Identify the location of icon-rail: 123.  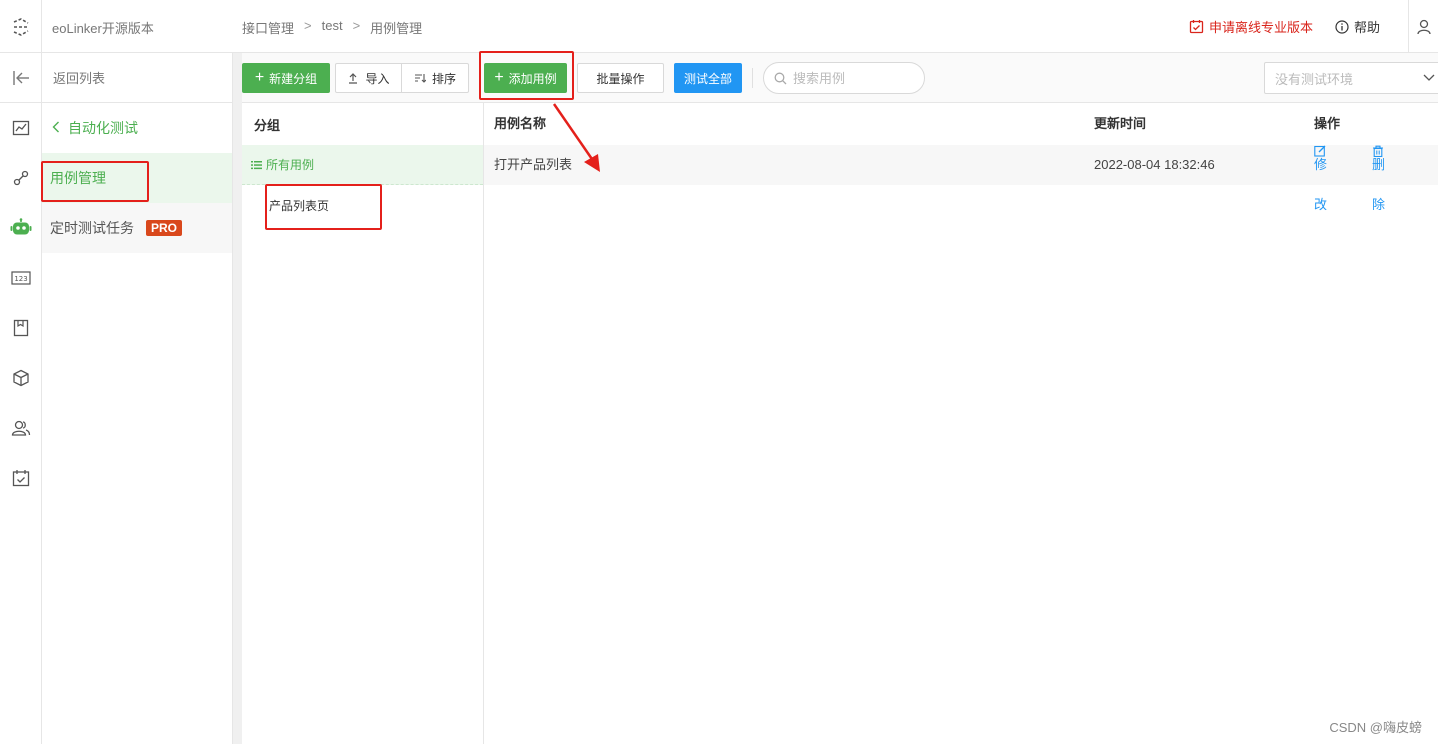
(21, 398).